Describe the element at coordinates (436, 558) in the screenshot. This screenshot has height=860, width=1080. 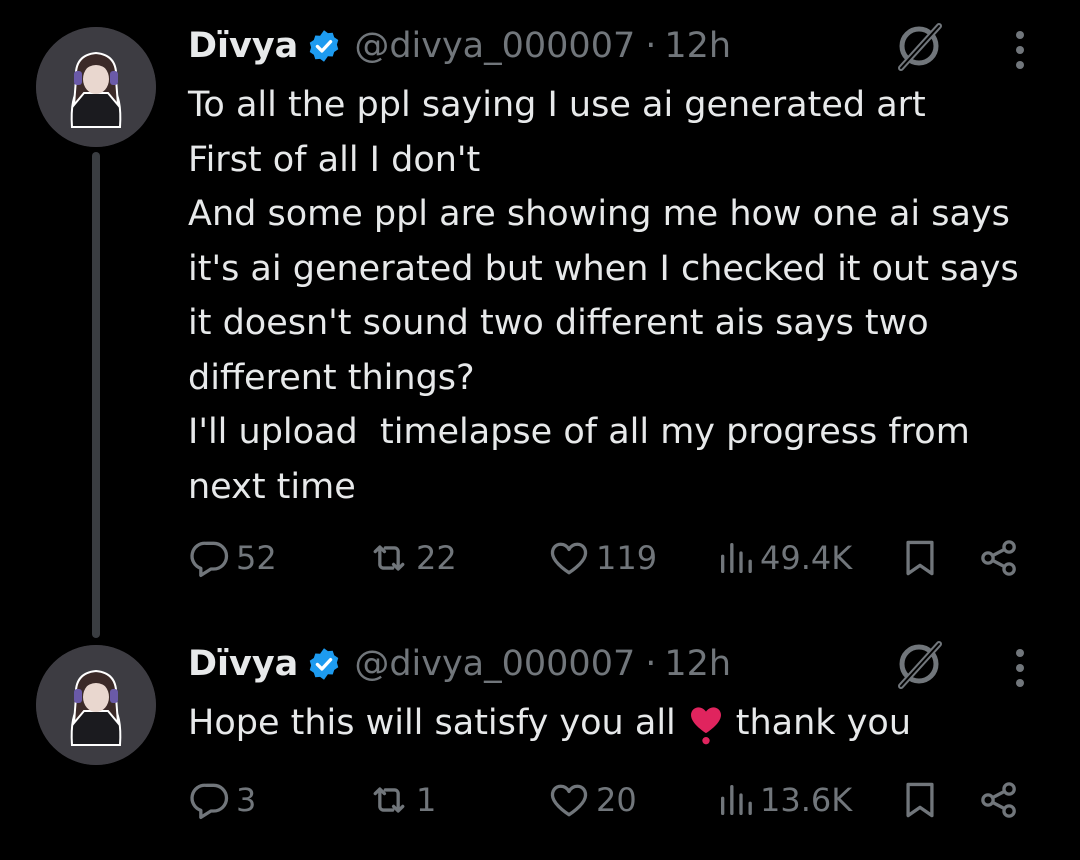
I see `repost-count: 22` at that location.